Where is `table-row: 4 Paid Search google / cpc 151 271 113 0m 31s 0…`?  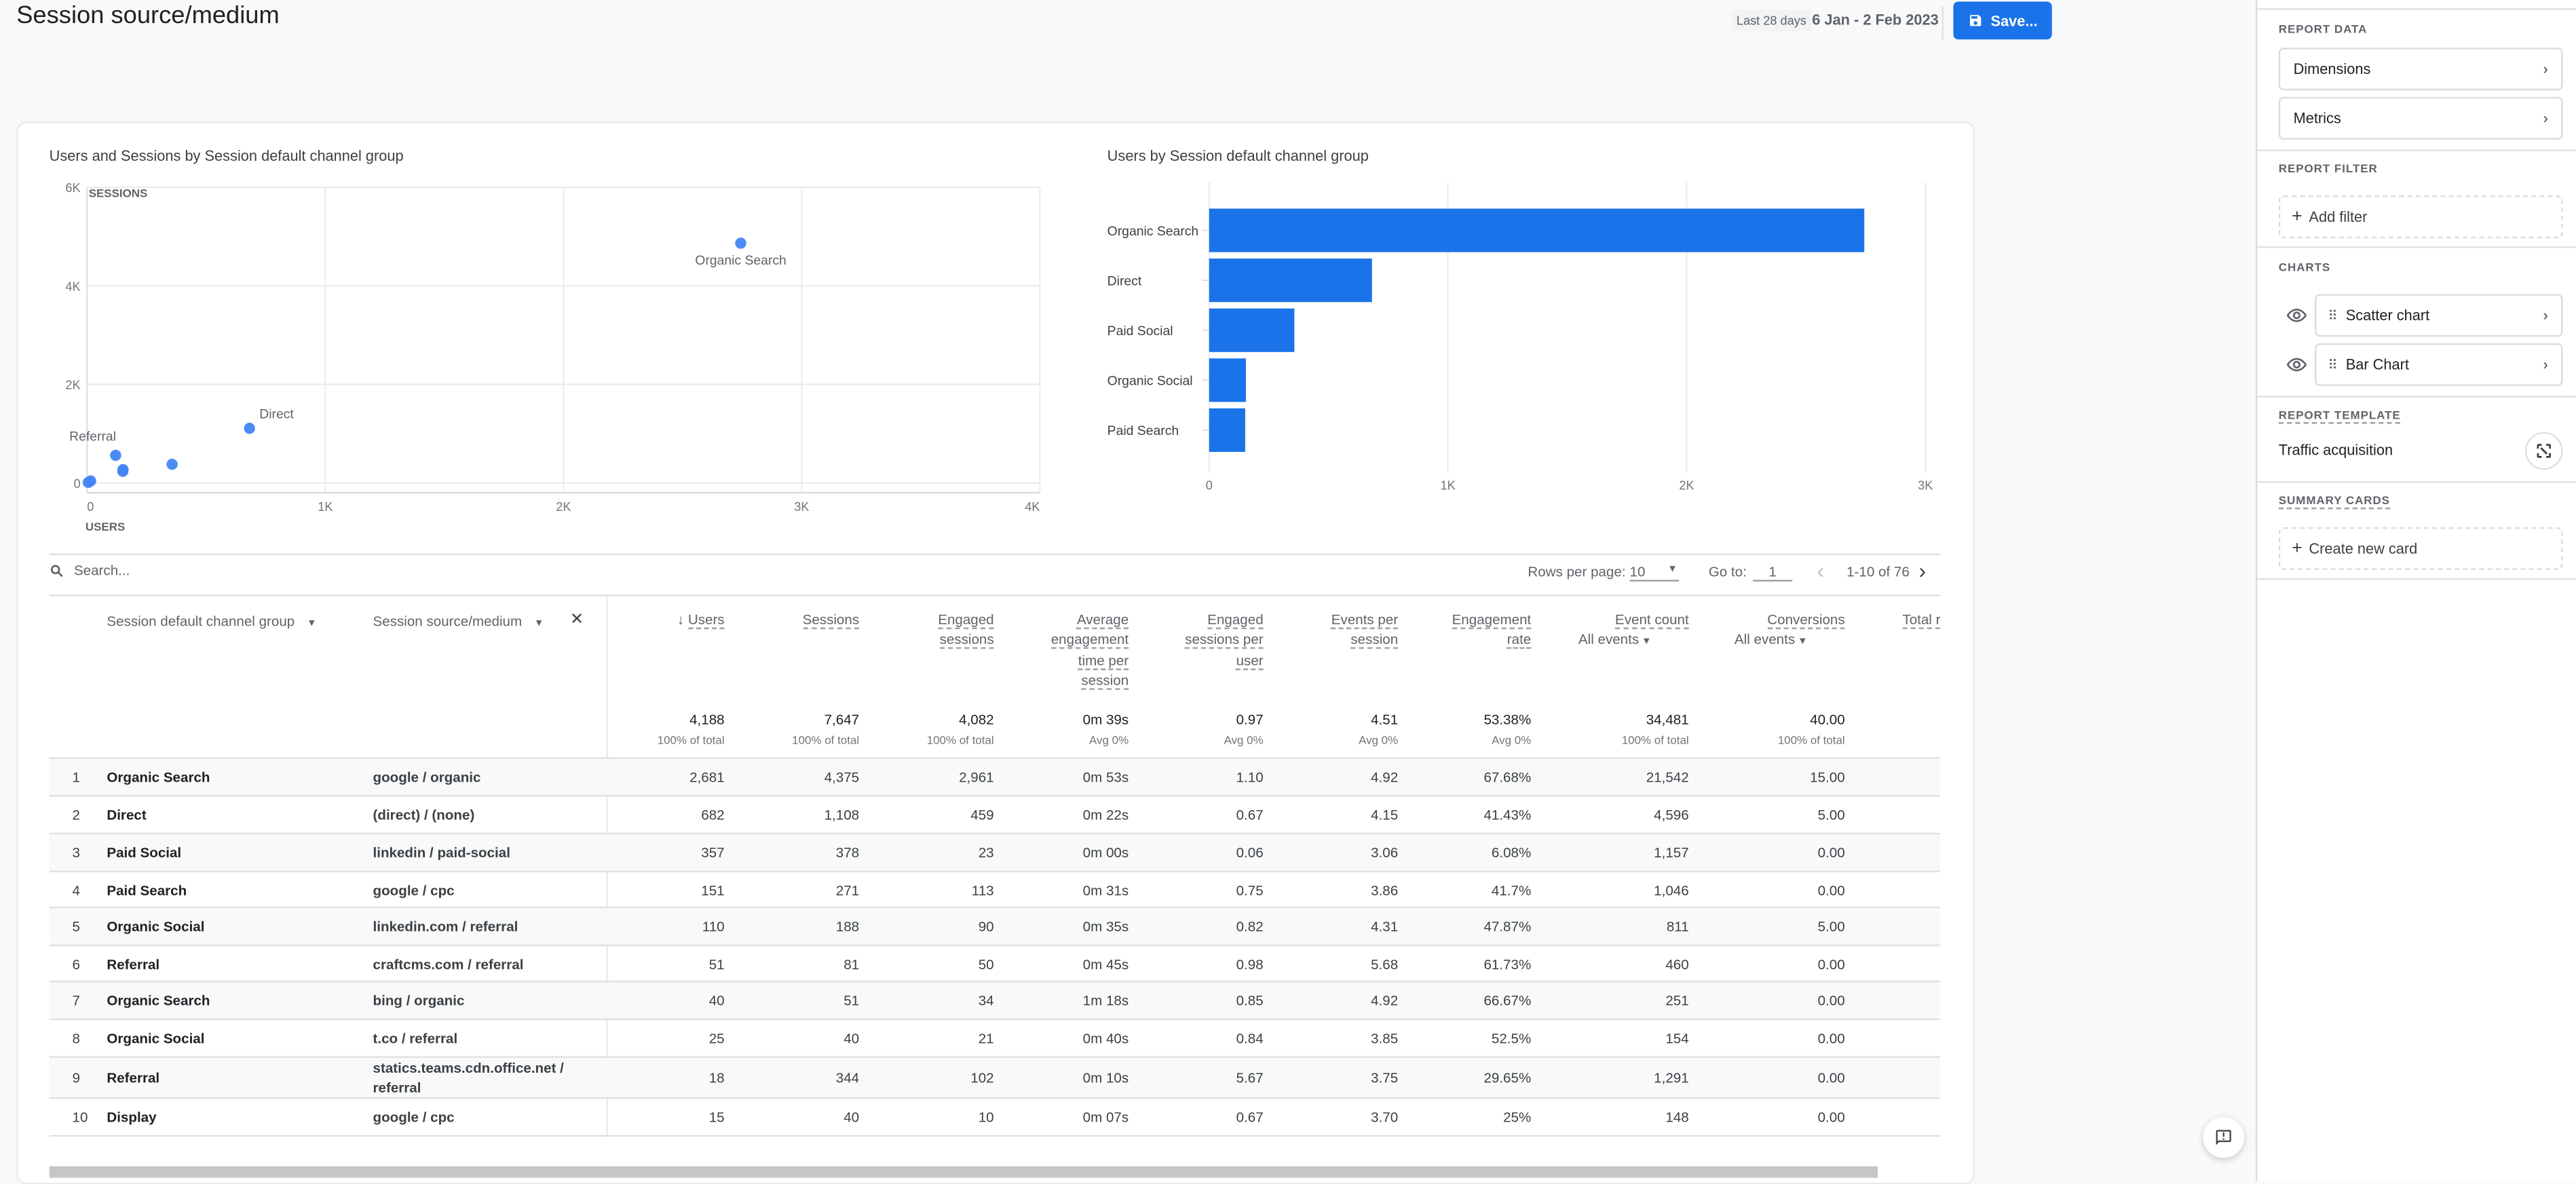
table-row: 4 Paid Search google / cpc 151 271 113 0m 31s 0… is located at coordinates (995, 890).